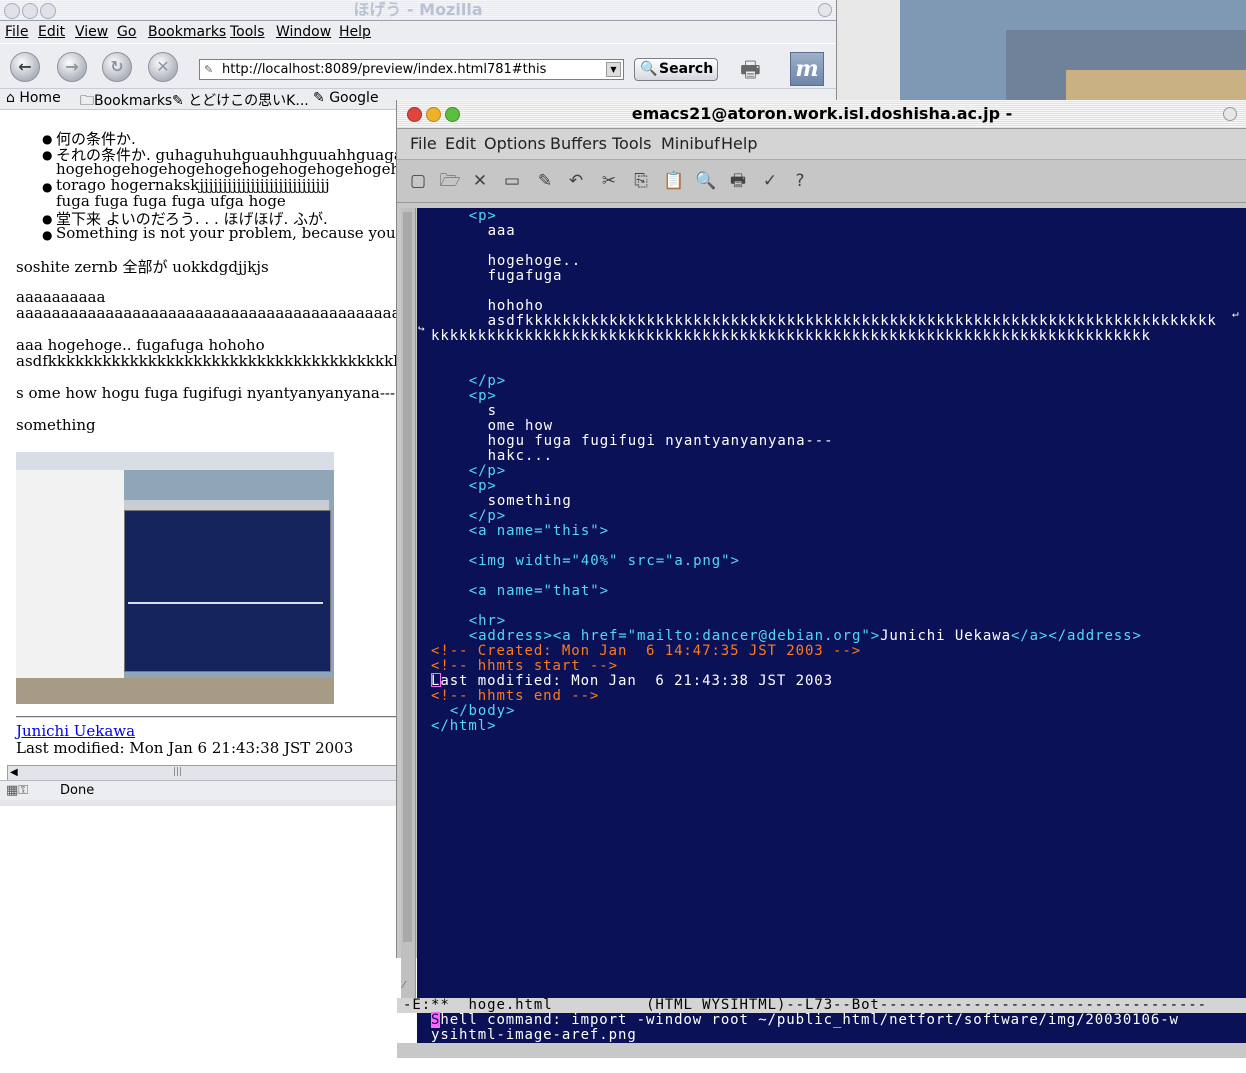 The image size is (1246, 1073). I want to click on security-lock-icon: ▦⚿, so click(17, 790).